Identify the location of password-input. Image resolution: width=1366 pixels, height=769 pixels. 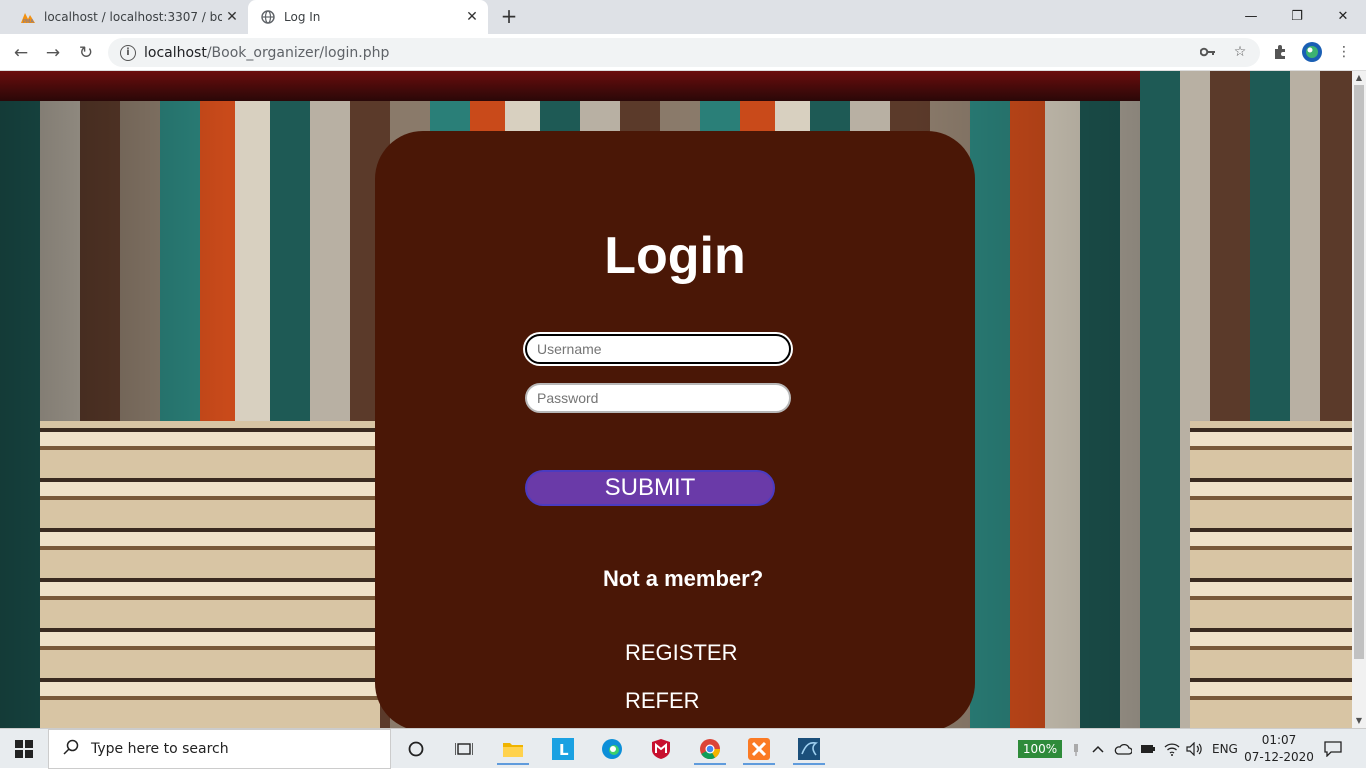
(658, 398).